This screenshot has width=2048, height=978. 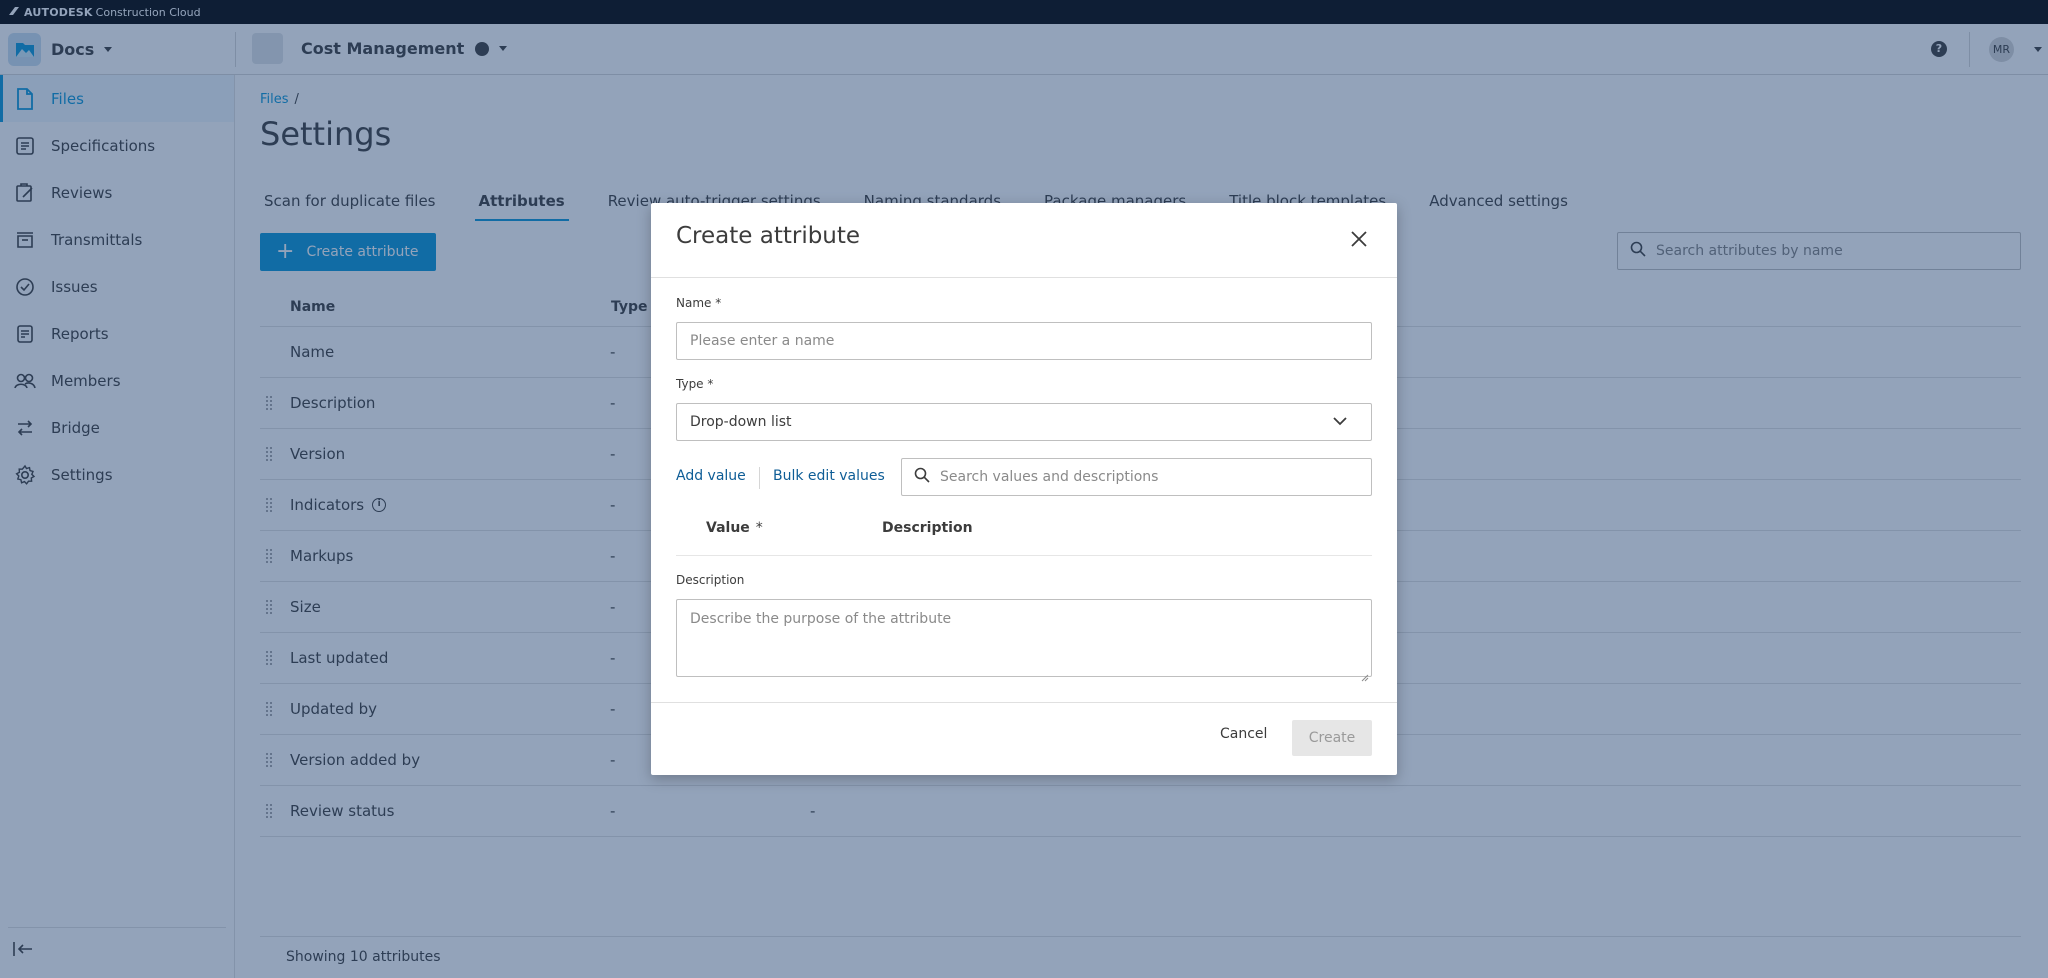 I want to click on search-values-placeholder: Search values and descriptions, so click(x=1049, y=477).